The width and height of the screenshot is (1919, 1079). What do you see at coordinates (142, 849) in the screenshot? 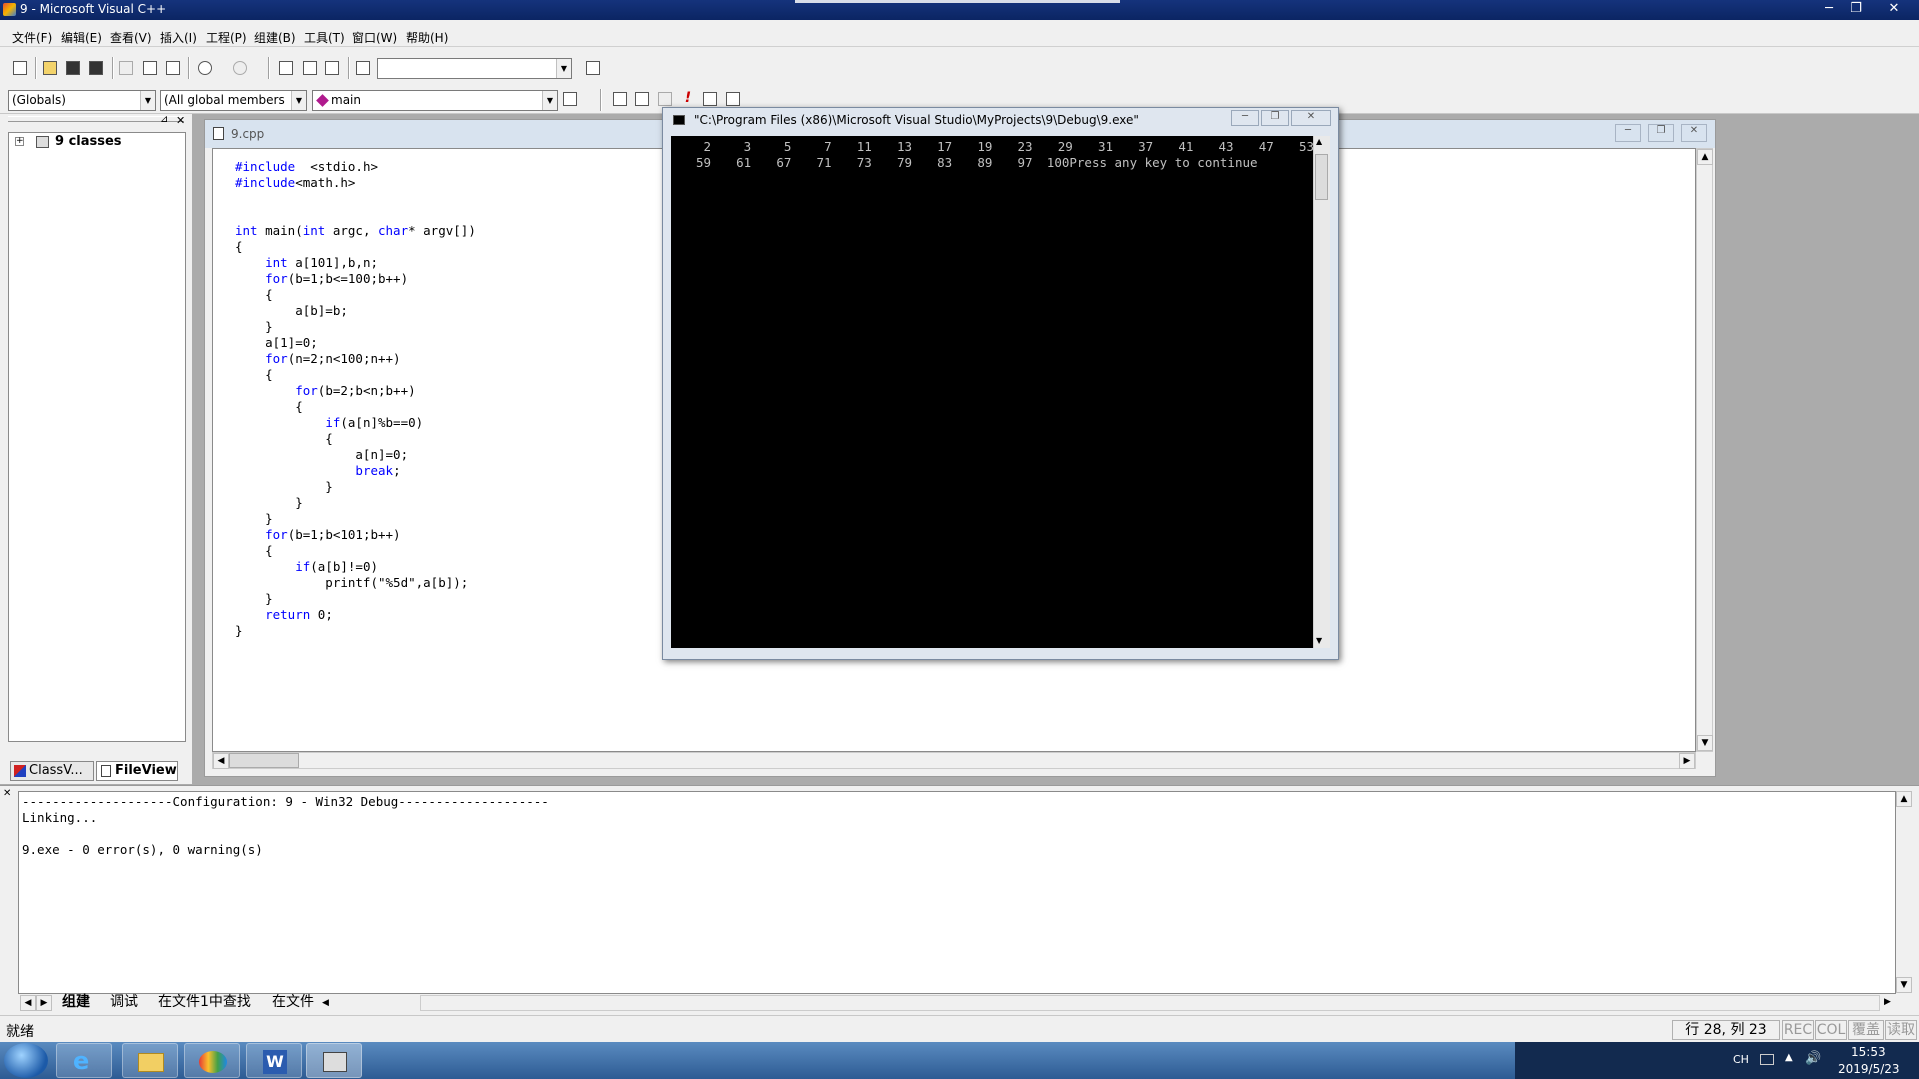
I see `output-line: 9.exe - 0 error(s), 0 warning(s)` at bounding box center [142, 849].